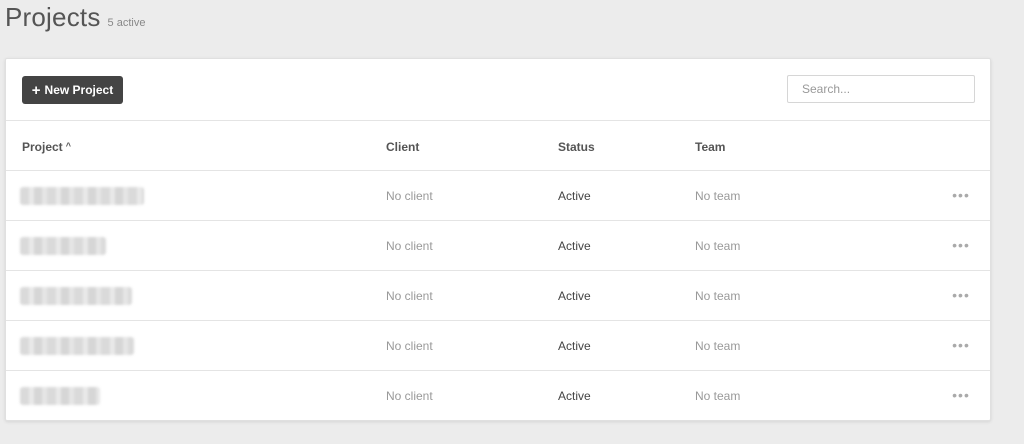  Describe the element at coordinates (36, 90) in the screenshot. I see `plus-icon: +` at that location.